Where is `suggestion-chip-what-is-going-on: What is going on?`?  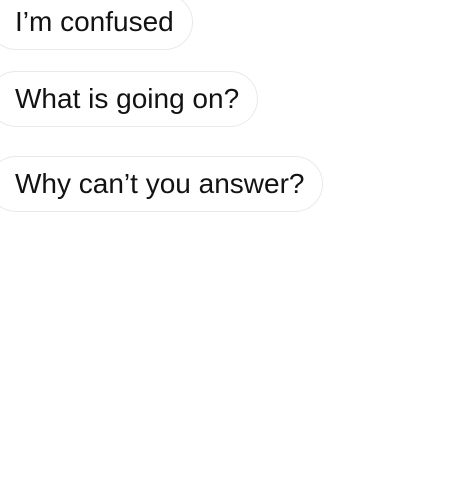 suggestion-chip-what-is-going-on: What is going on? is located at coordinates (129, 99).